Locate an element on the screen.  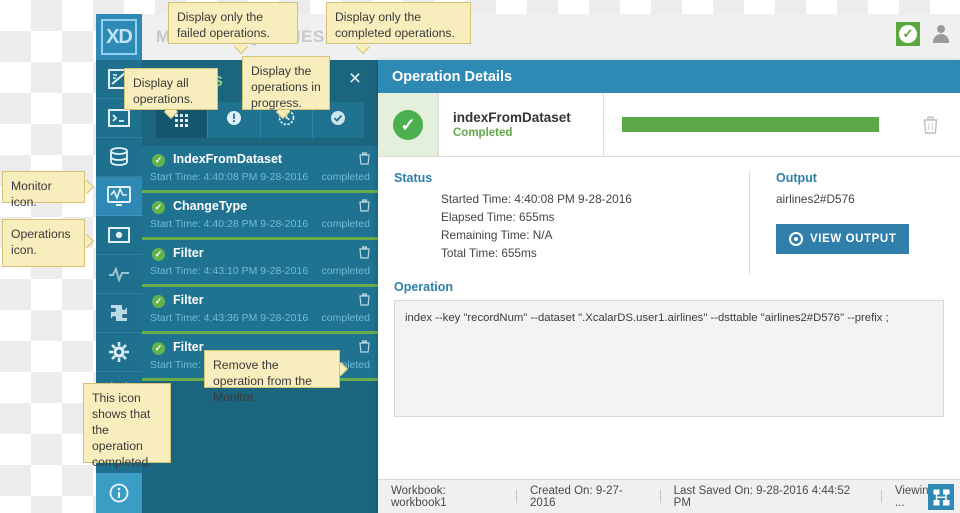
close-icon: × is located at coordinates (355, 79).